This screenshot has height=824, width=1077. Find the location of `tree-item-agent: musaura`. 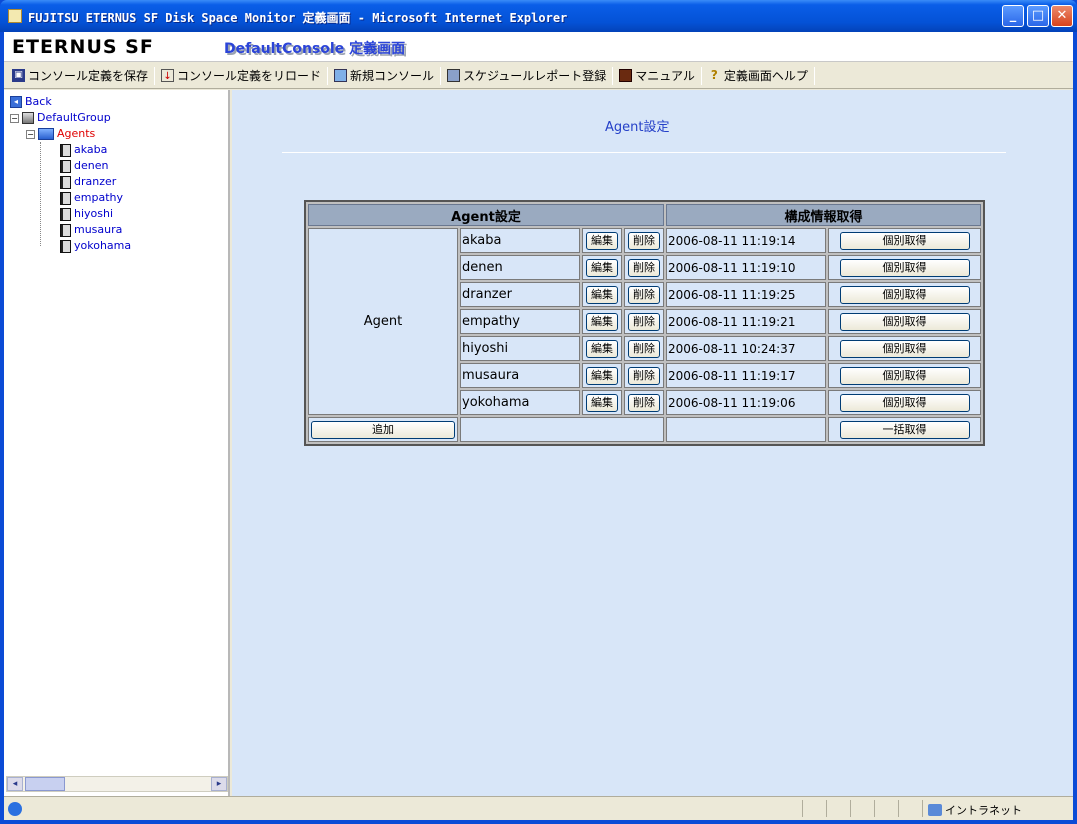

tree-item-agent: musaura is located at coordinates (70, 230).